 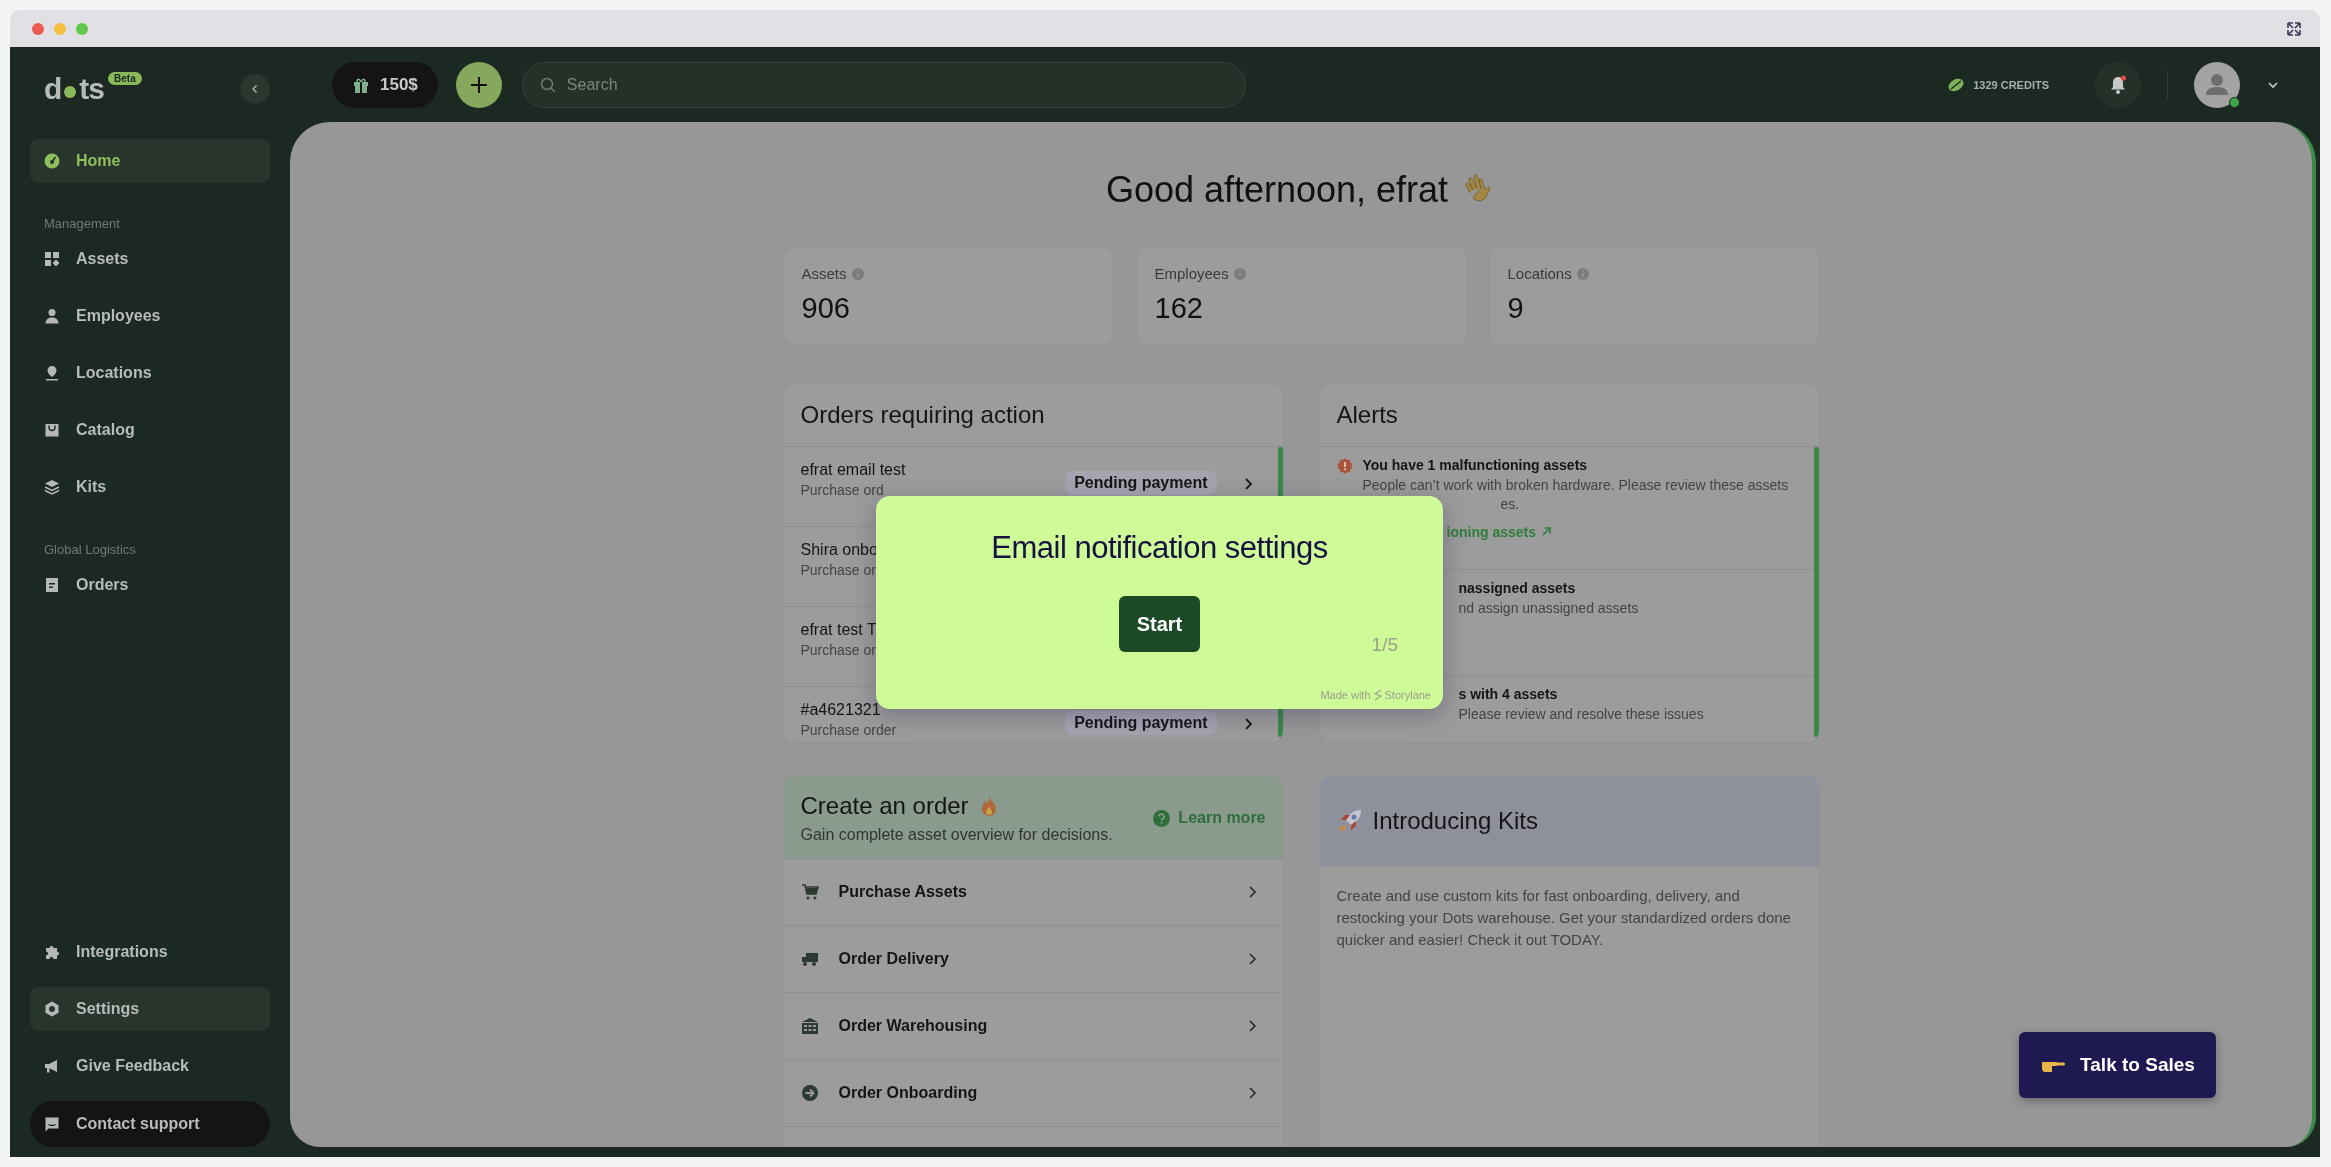 What do you see at coordinates (150, 1066) in the screenshot?
I see `sidebar-item: Give Feedback` at bounding box center [150, 1066].